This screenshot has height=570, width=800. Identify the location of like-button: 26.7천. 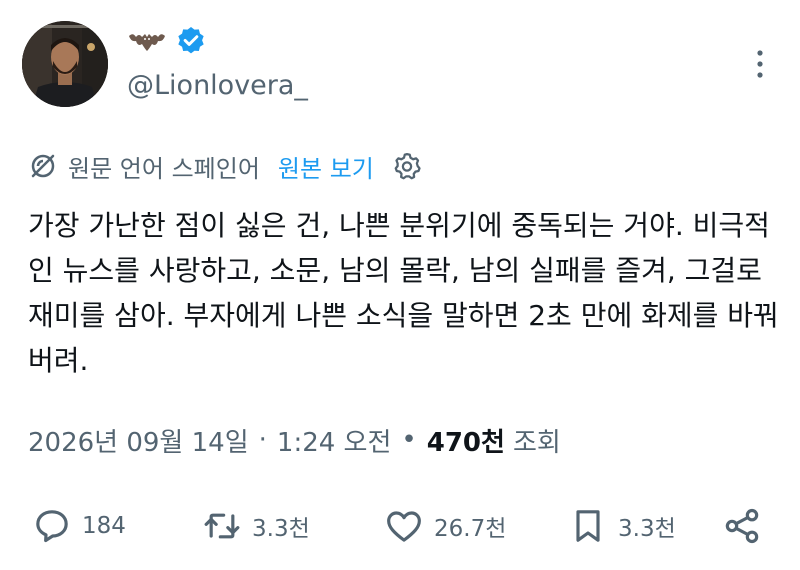
(445, 526).